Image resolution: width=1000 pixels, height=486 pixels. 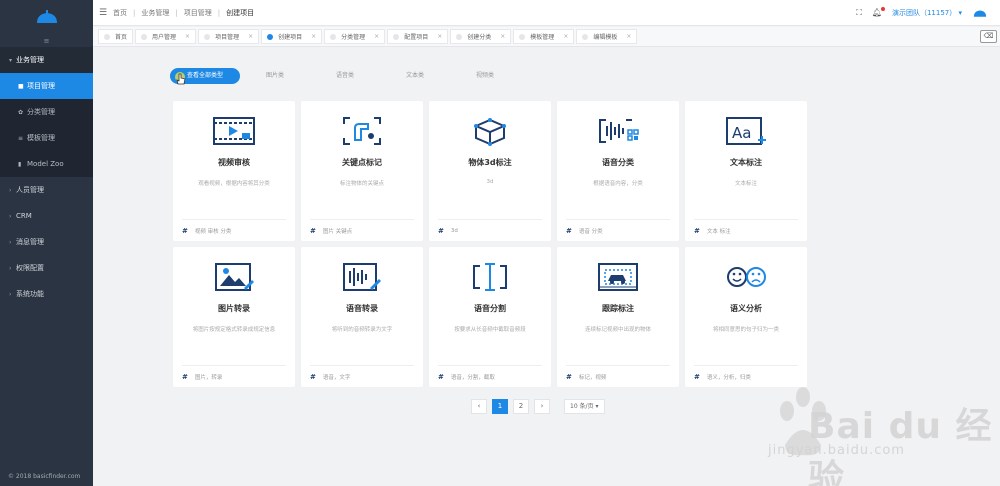 What do you see at coordinates (746, 317) in the screenshot?
I see `template-card-semantic: 语义分析 将相同意思的句子归为一类 # 语义，分析，归类` at bounding box center [746, 317].